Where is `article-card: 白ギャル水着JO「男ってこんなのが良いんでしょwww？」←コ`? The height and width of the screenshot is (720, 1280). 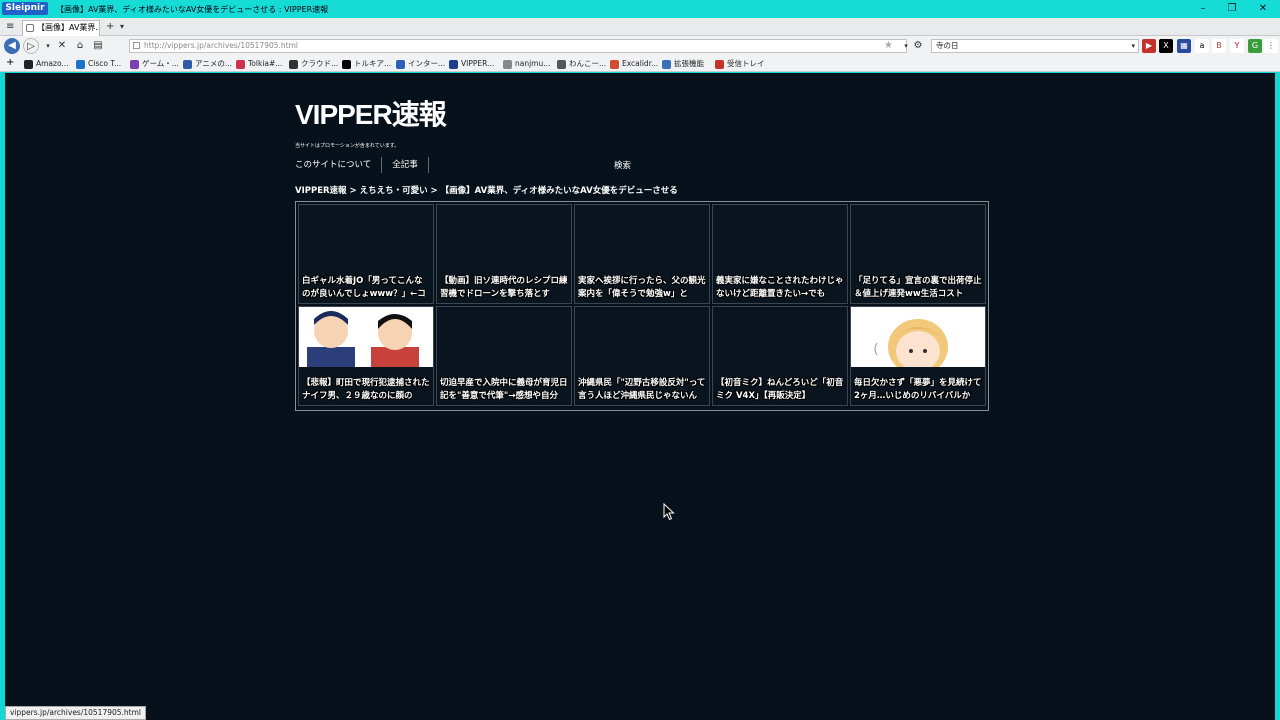
article-card: 白ギャル水着JO「男ってこんなのが良いんでしょwww？」←コ is located at coordinates (366, 254).